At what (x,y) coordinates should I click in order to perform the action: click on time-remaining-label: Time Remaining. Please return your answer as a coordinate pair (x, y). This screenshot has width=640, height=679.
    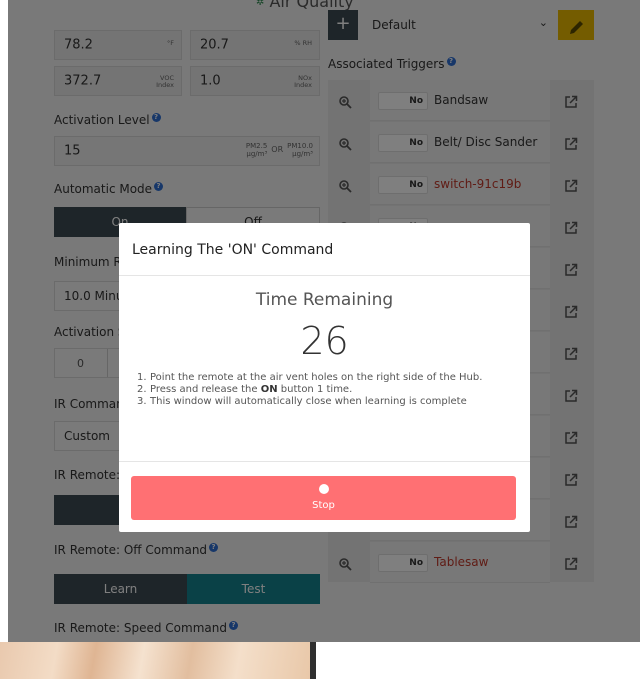
    Looking at the image, I should click on (324, 300).